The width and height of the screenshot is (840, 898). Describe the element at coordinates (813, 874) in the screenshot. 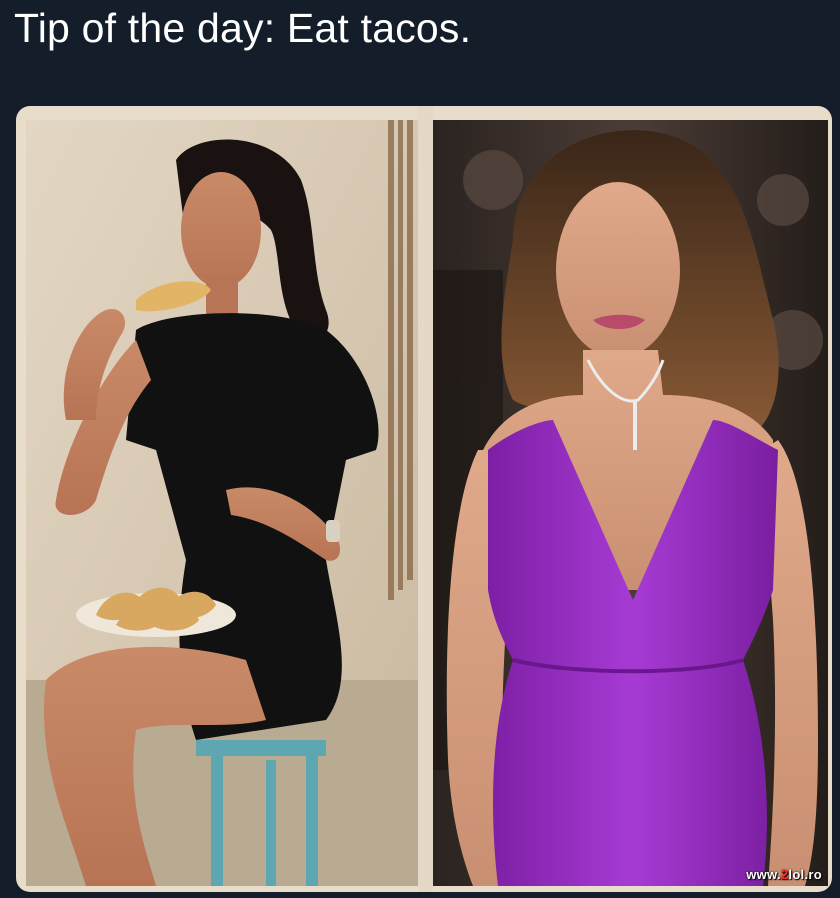

I see `watermark-suffix: .ro` at that location.